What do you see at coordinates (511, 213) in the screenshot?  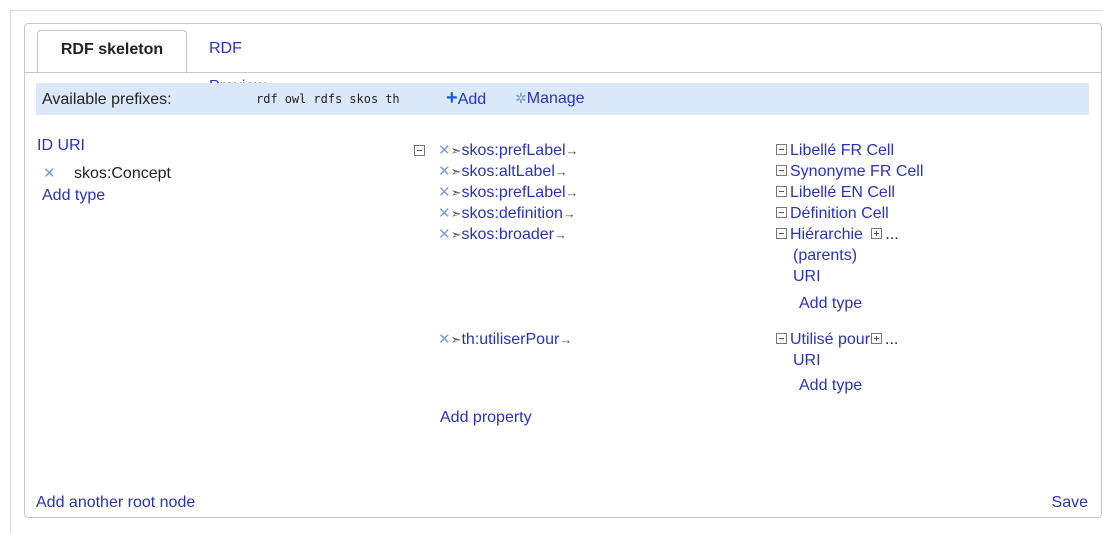 I see `property-link: skos:definition` at bounding box center [511, 213].